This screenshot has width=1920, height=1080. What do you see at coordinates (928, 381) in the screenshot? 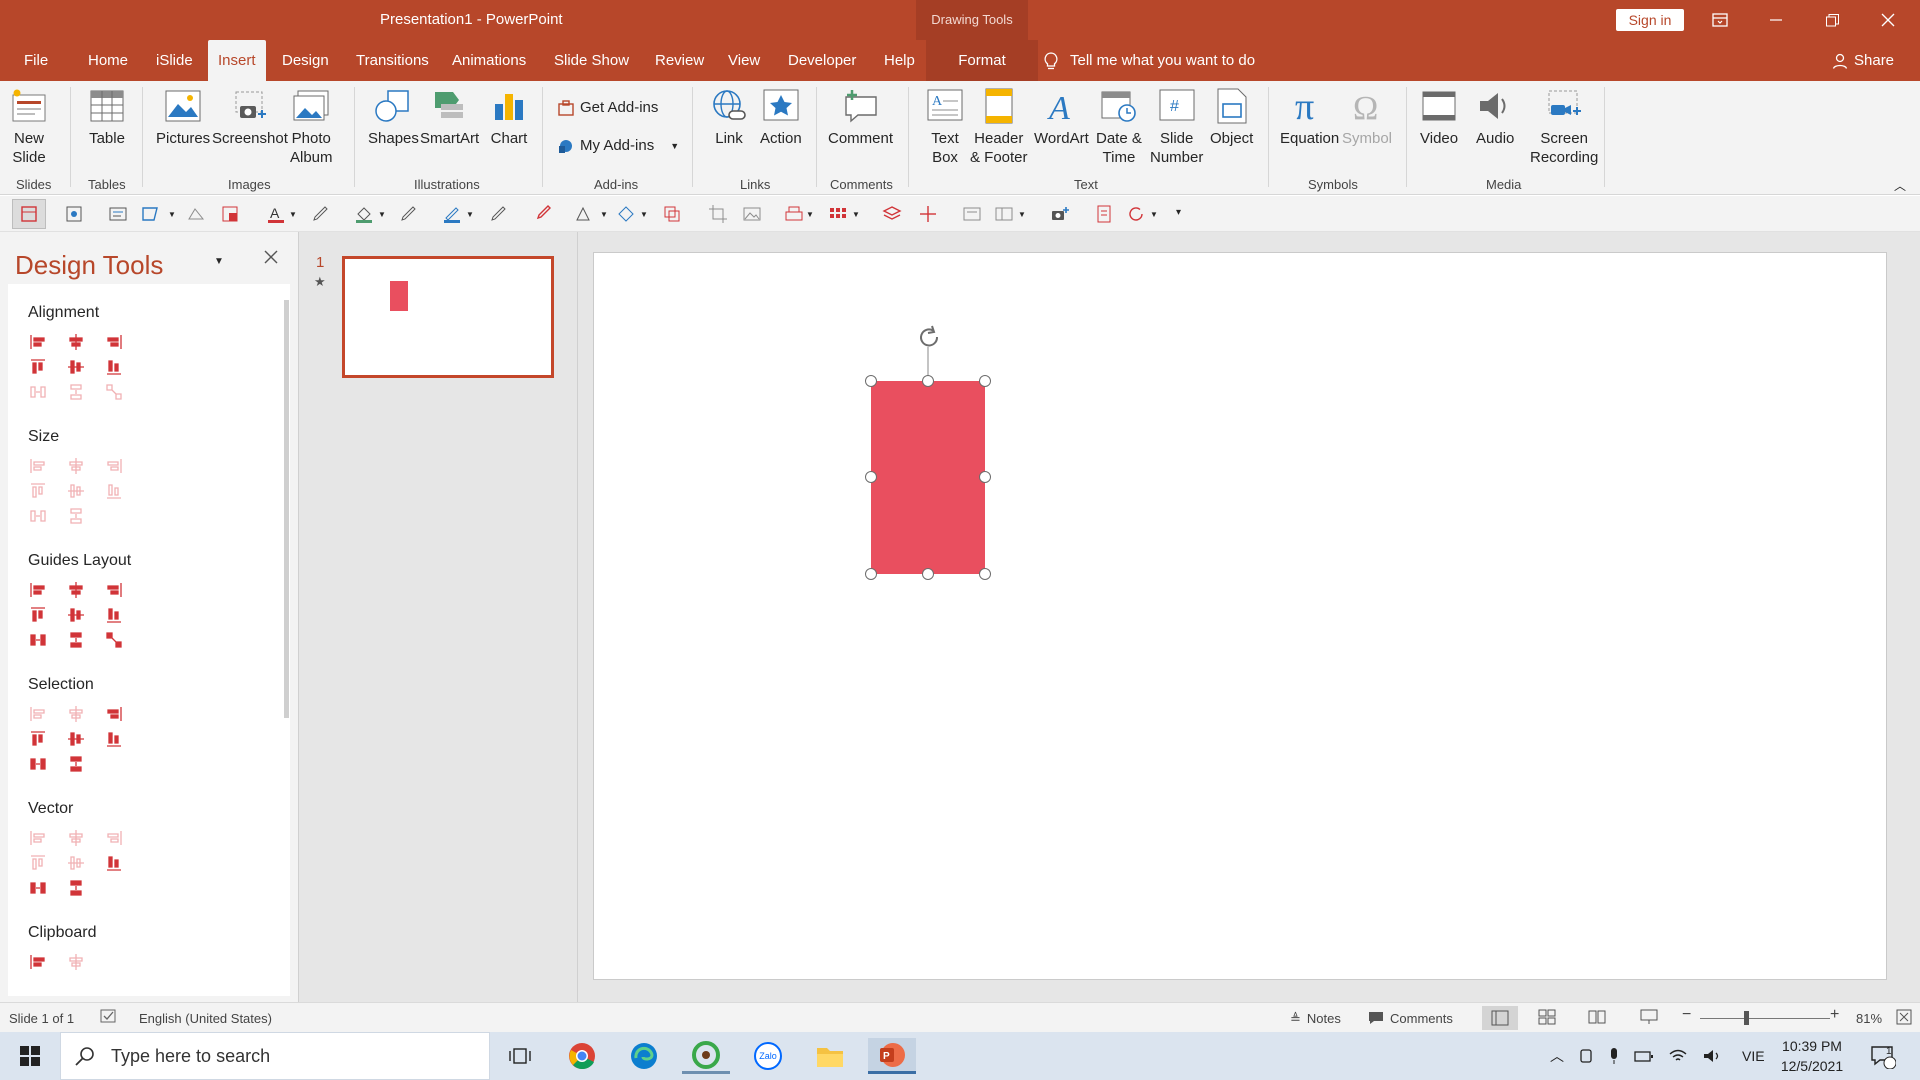
I see `resize-handle-top` at bounding box center [928, 381].